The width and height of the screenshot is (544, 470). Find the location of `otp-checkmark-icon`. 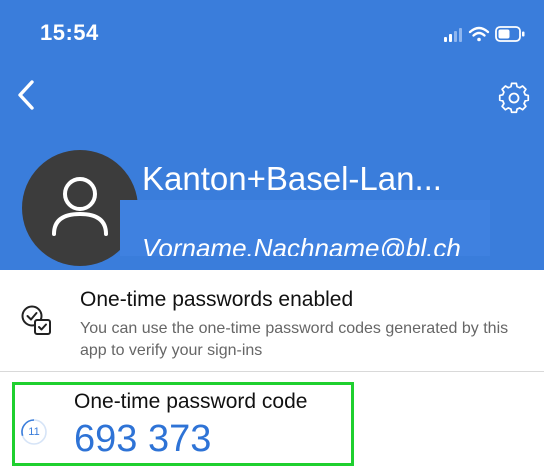

otp-checkmark-icon is located at coordinates (36, 320).